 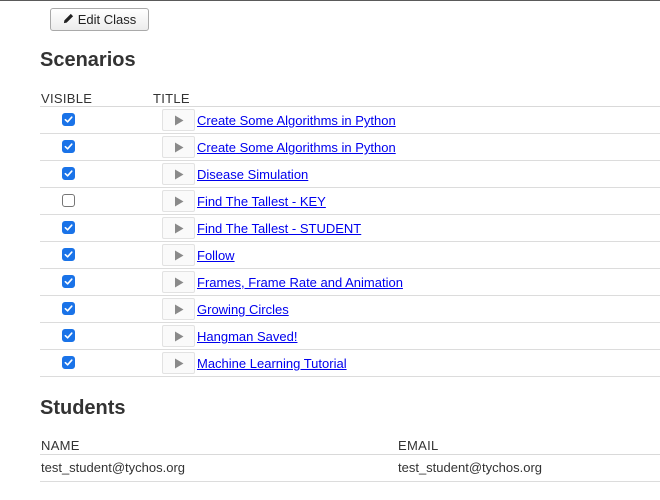 I want to click on scenario-row: Disease Simulation, so click(x=350, y=174).